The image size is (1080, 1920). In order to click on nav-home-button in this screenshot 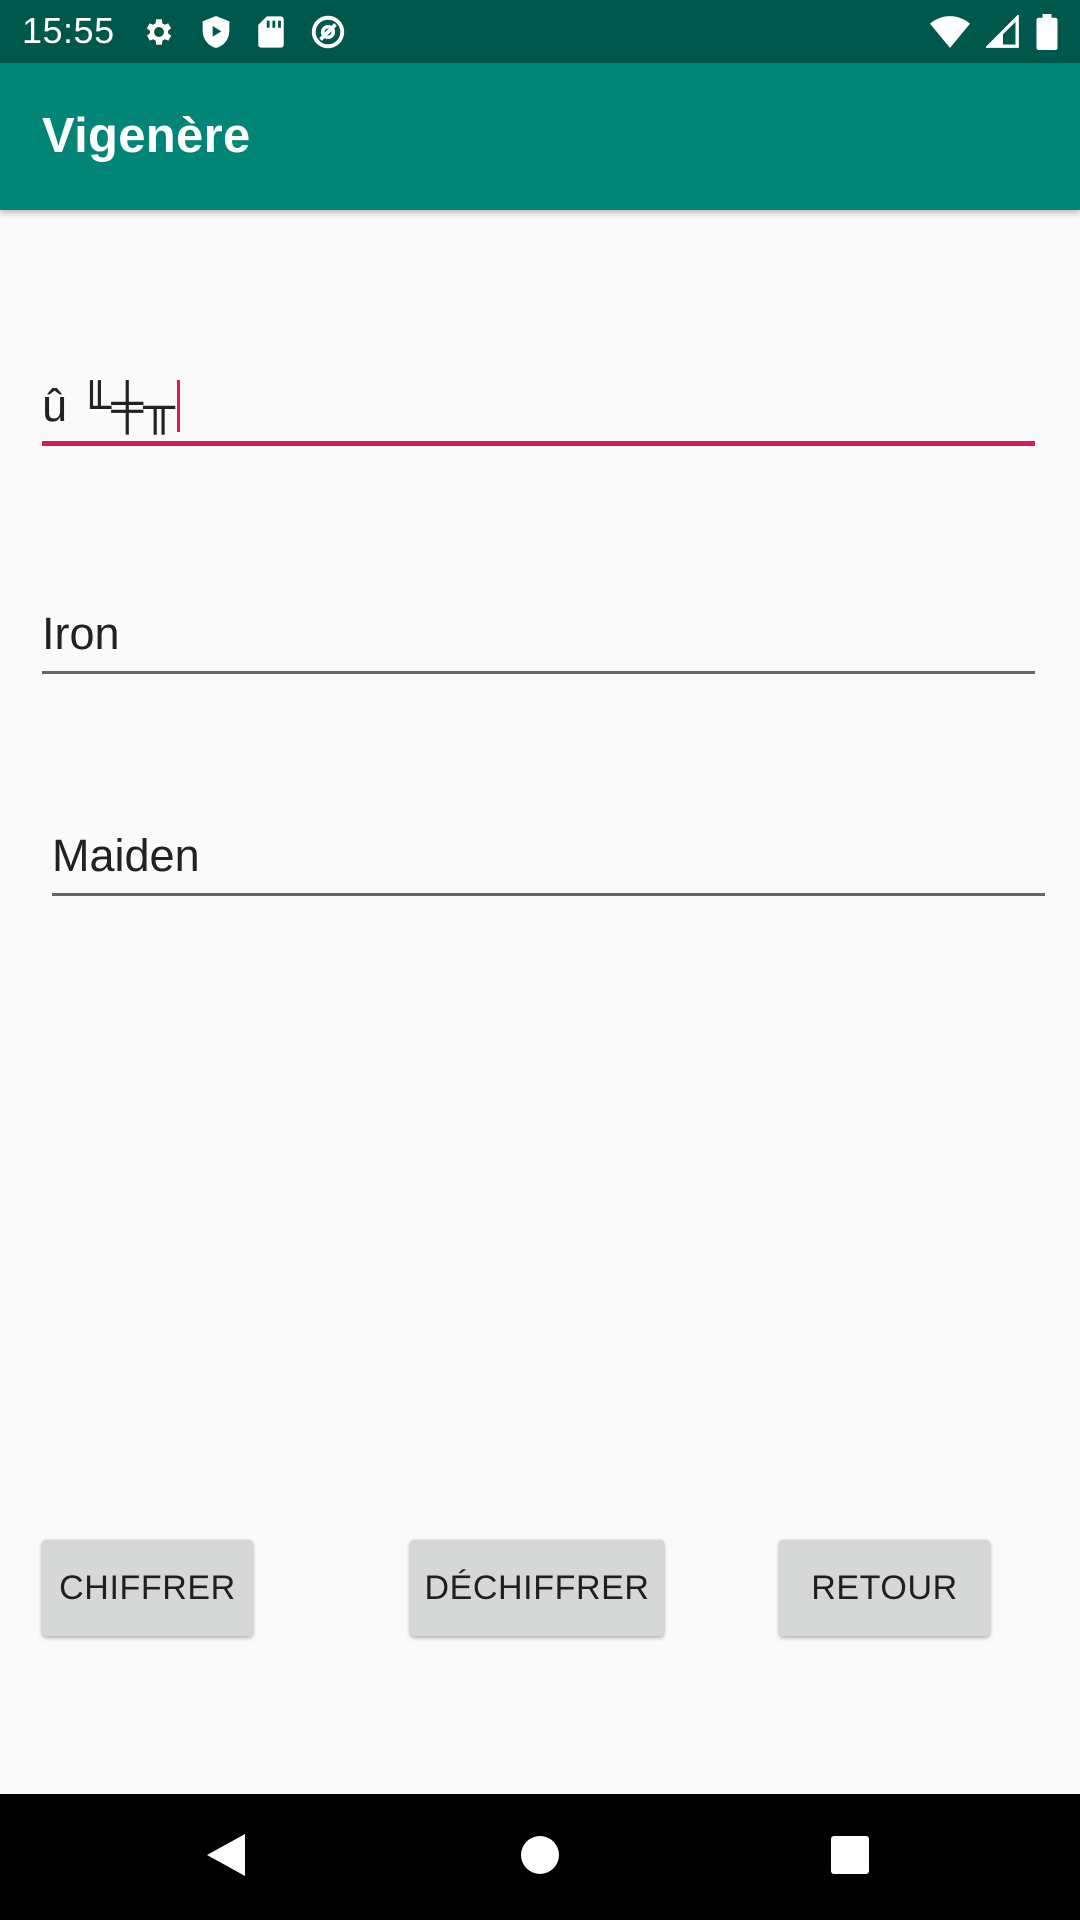, I will do `click(540, 1857)`.